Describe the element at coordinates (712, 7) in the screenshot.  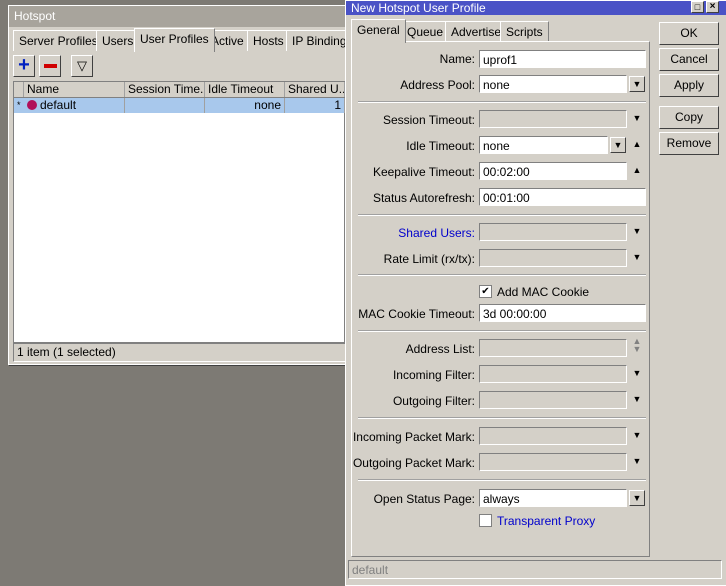
I see `close-button: ×` at that location.